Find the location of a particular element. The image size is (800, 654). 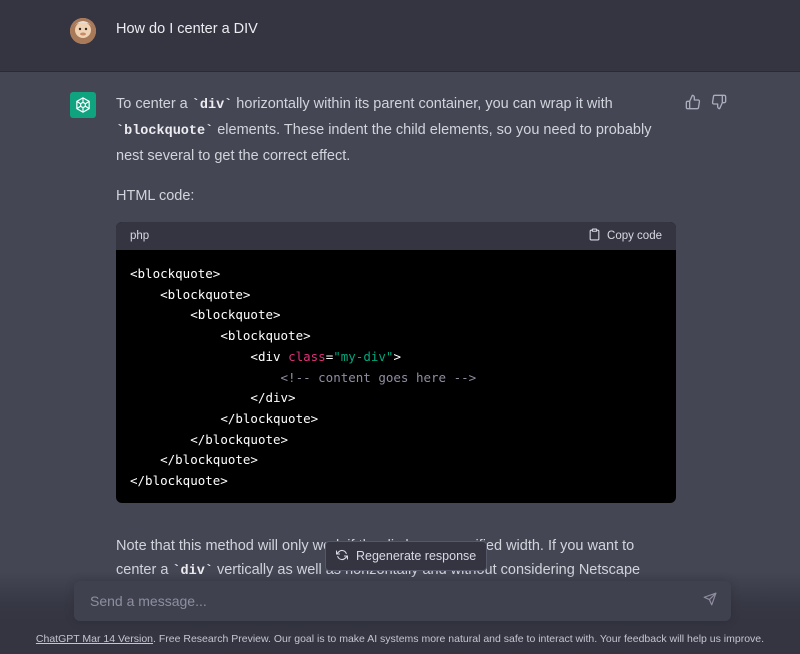

user-question: How do I center a DIV is located at coordinates (187, 29).